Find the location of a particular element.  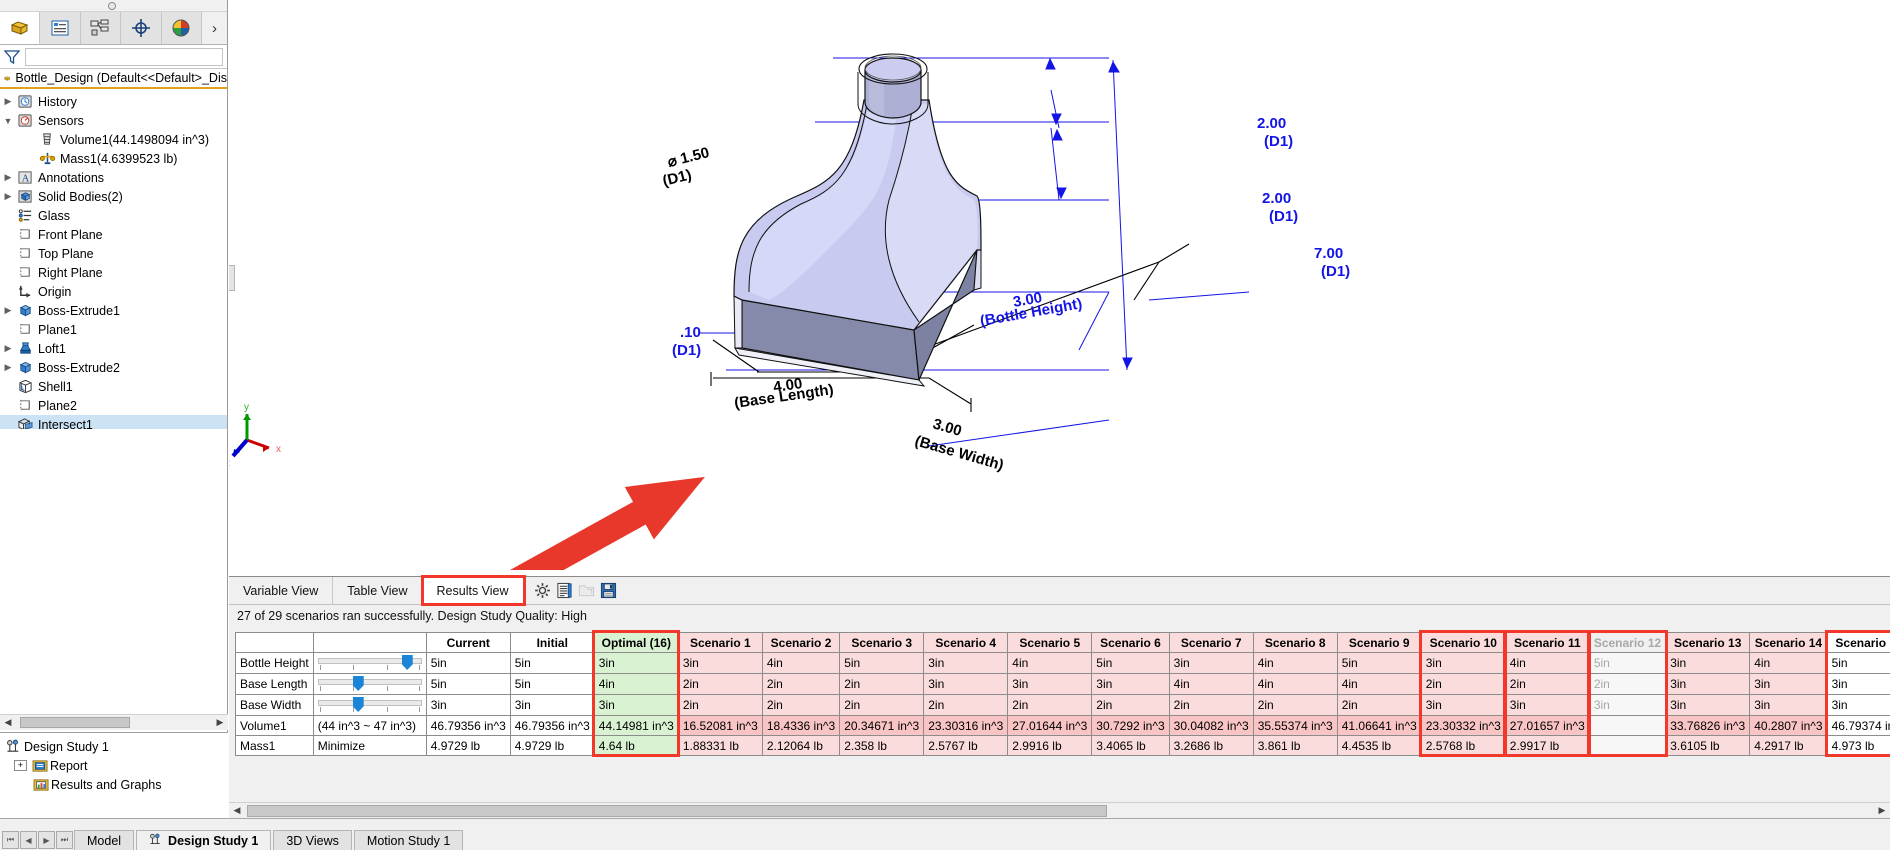

tab-results-view: Results View is located at coordinates (473, 590).